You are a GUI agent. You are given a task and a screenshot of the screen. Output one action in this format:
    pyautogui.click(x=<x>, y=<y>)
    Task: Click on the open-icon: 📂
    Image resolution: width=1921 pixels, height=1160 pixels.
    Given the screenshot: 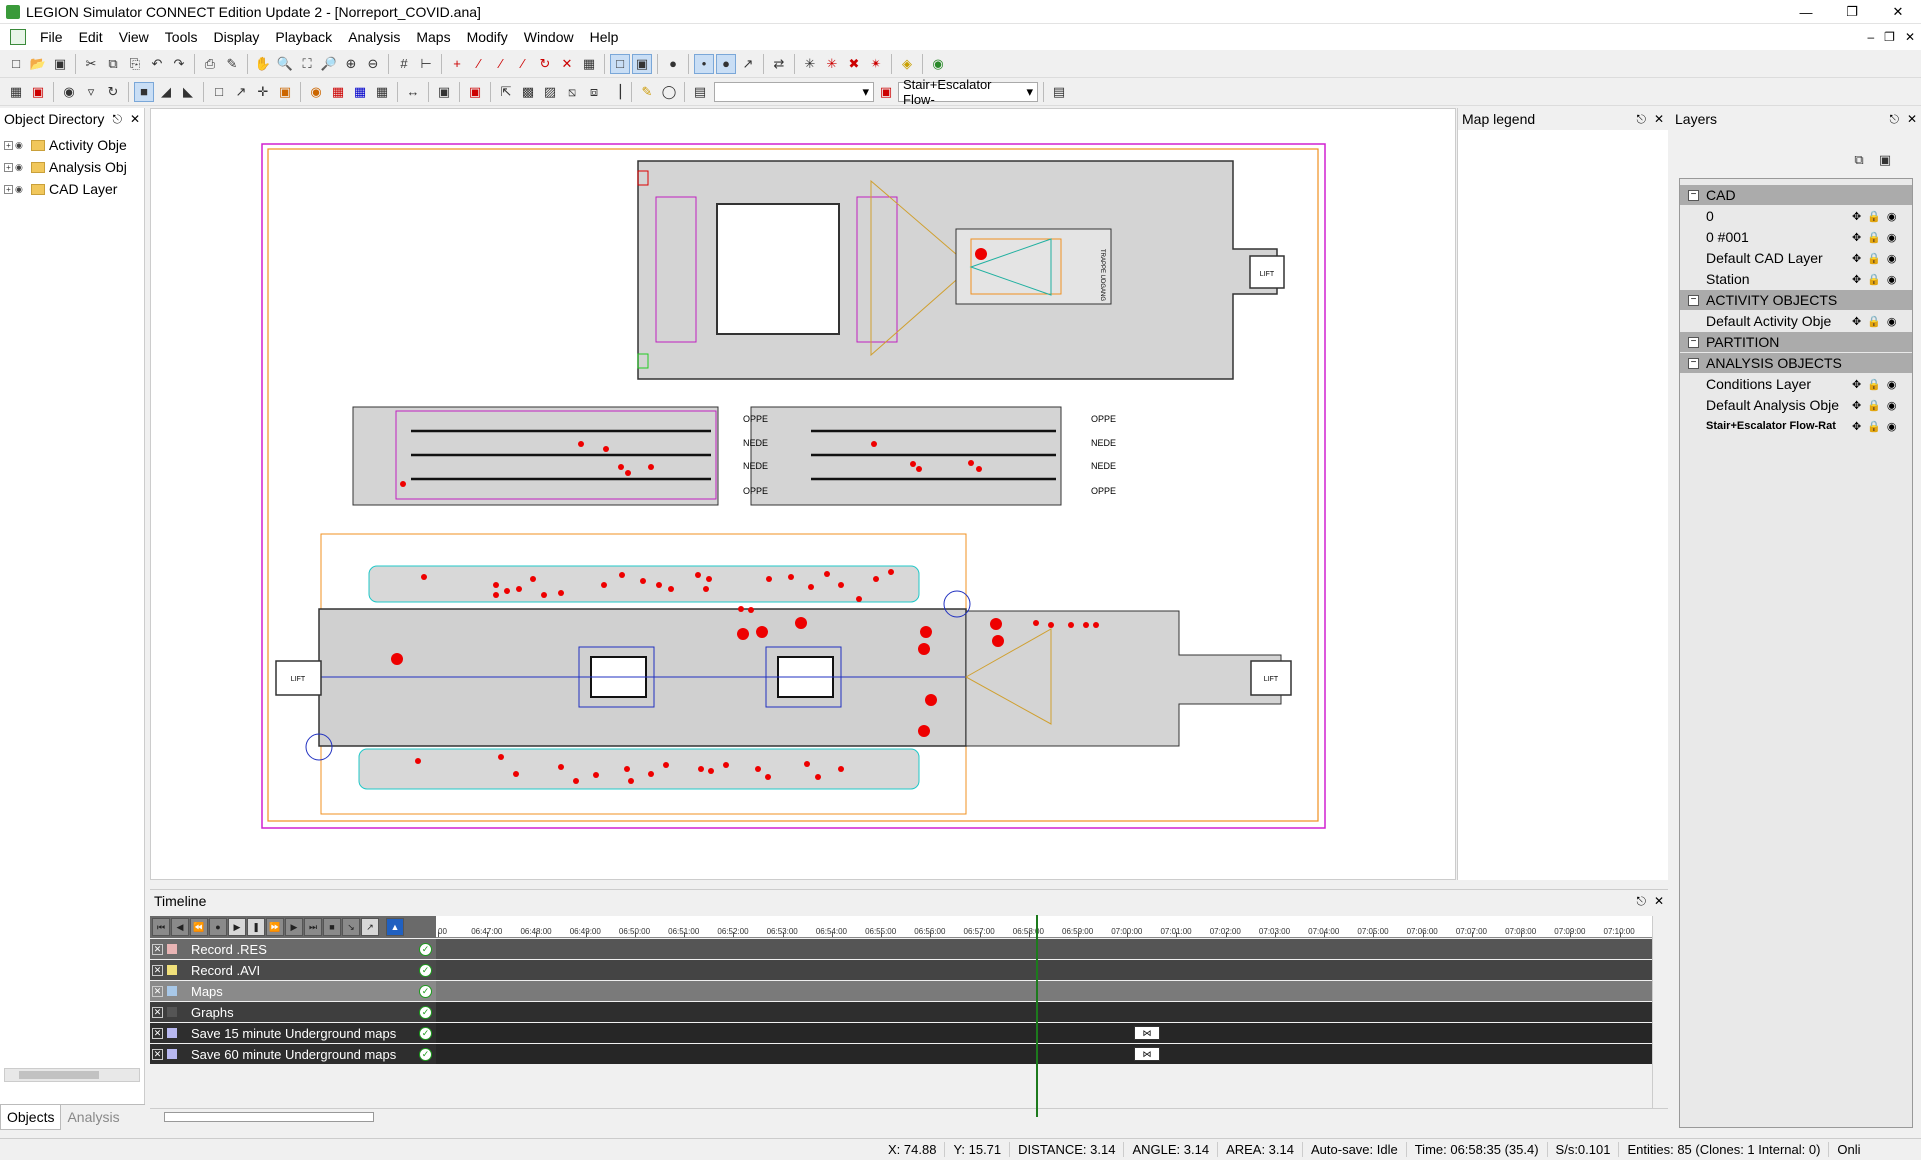 What is the action you would take?
    pyautogui.click(x=38, y=64)
    